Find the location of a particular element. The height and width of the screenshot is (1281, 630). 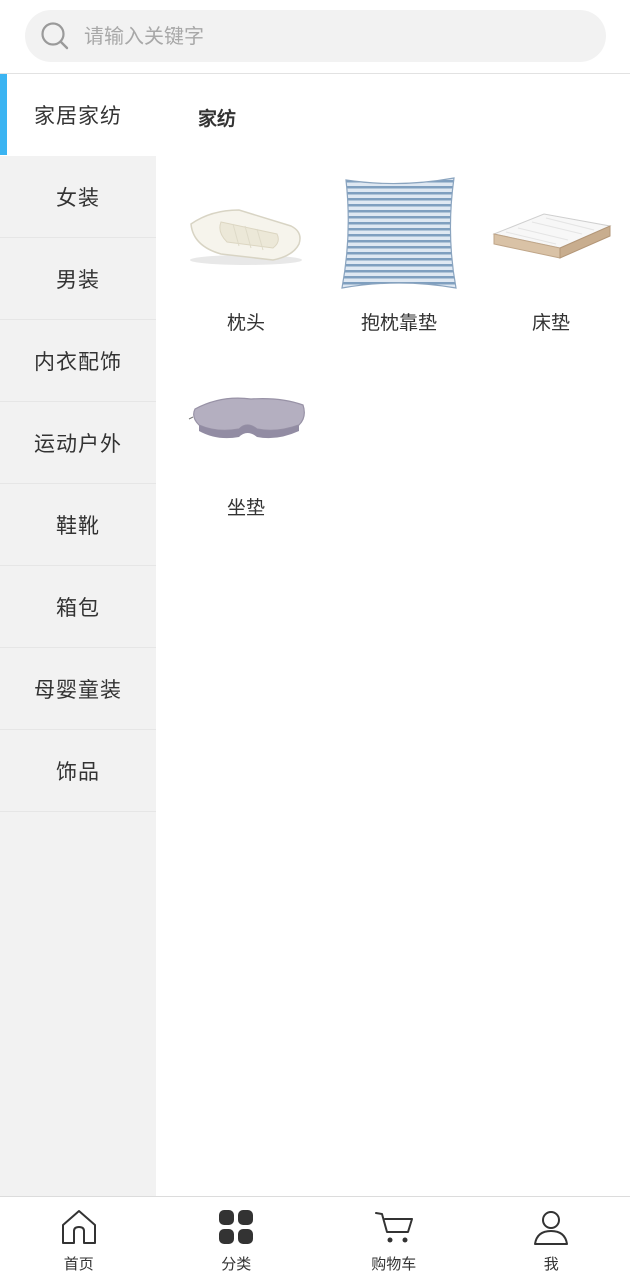

sidebar-item-accessories: 饰品 is located at coordinates (78, 771).